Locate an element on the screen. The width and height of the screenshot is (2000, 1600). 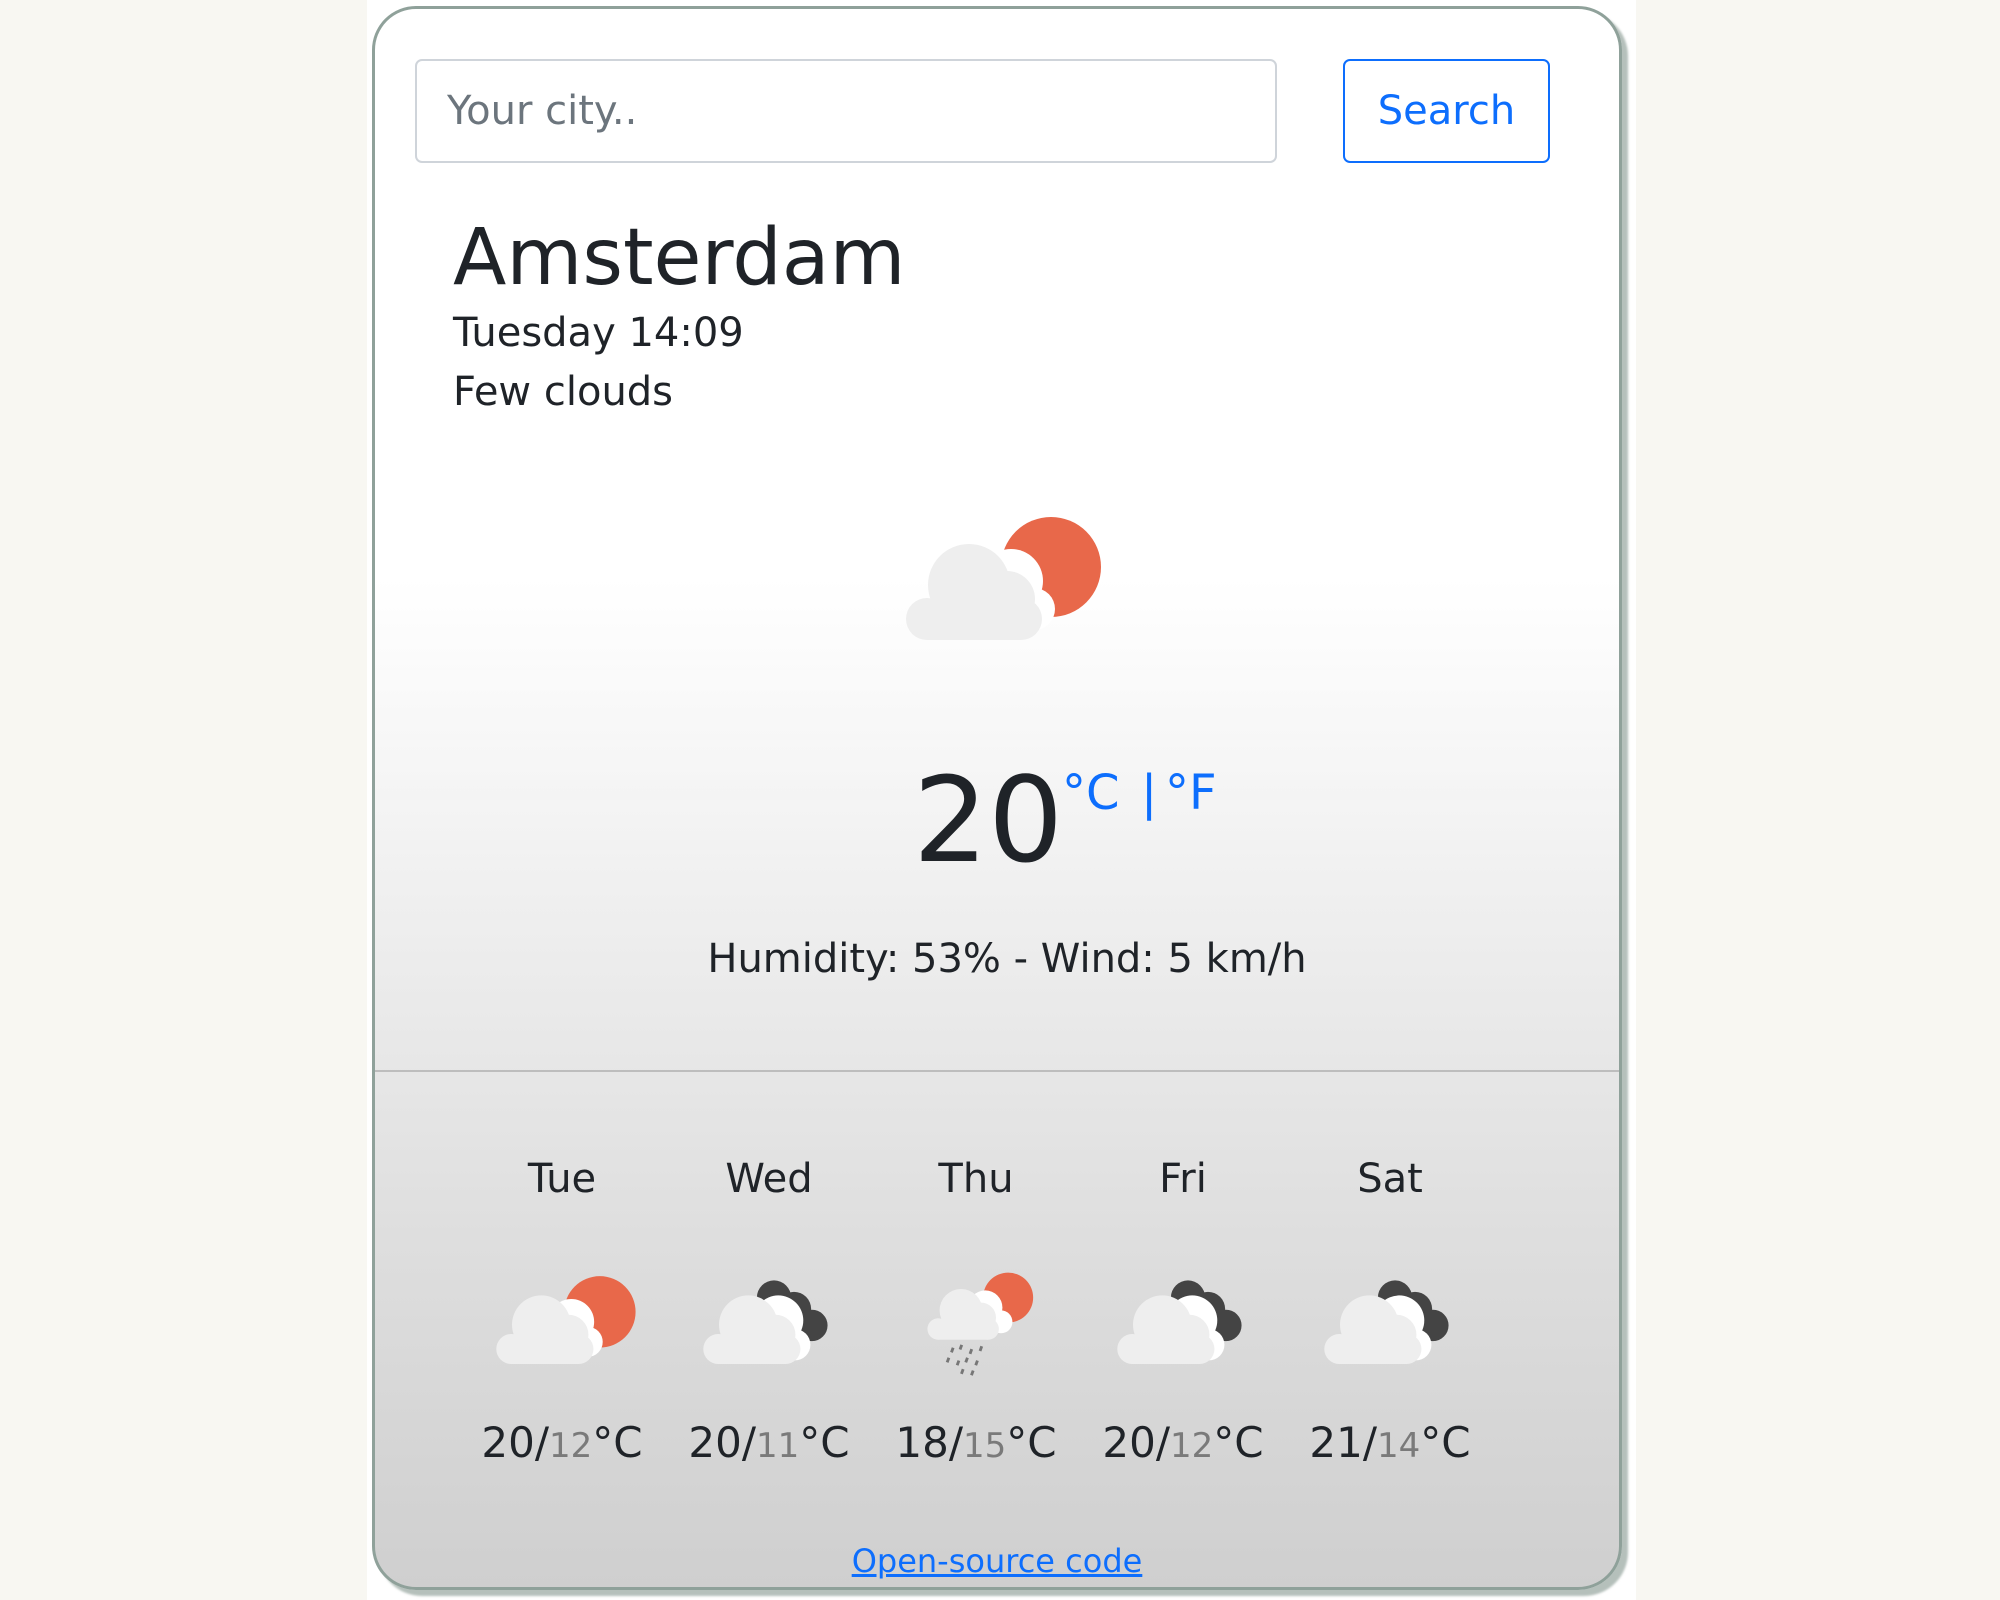
forecast-low: 14 is located at coordinates (1399, 1446).